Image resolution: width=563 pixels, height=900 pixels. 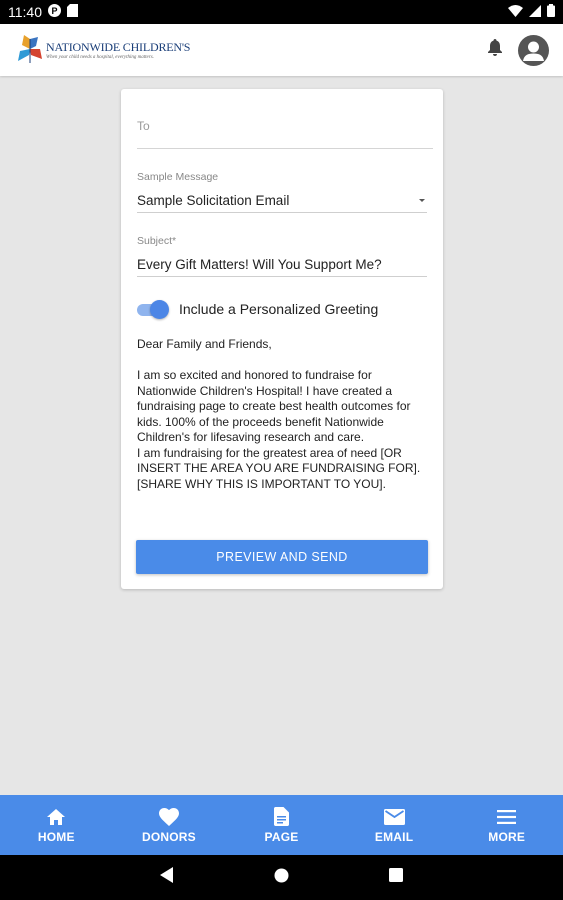 I want to click on logo-name: NATIONWIDE CHILDREN'S, so click(x=118, y=46).